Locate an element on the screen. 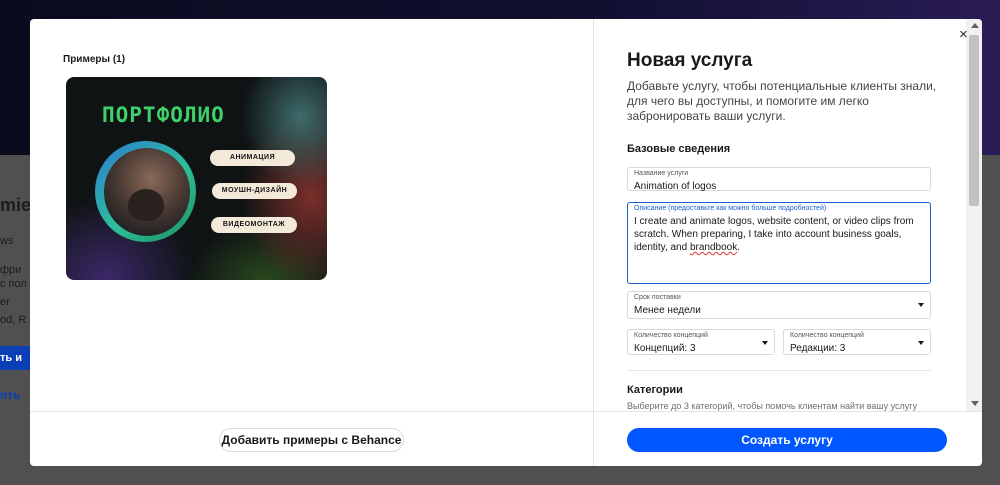 The image size is (1000, 485). form-scrollbar is located at coordinates (974, 215).